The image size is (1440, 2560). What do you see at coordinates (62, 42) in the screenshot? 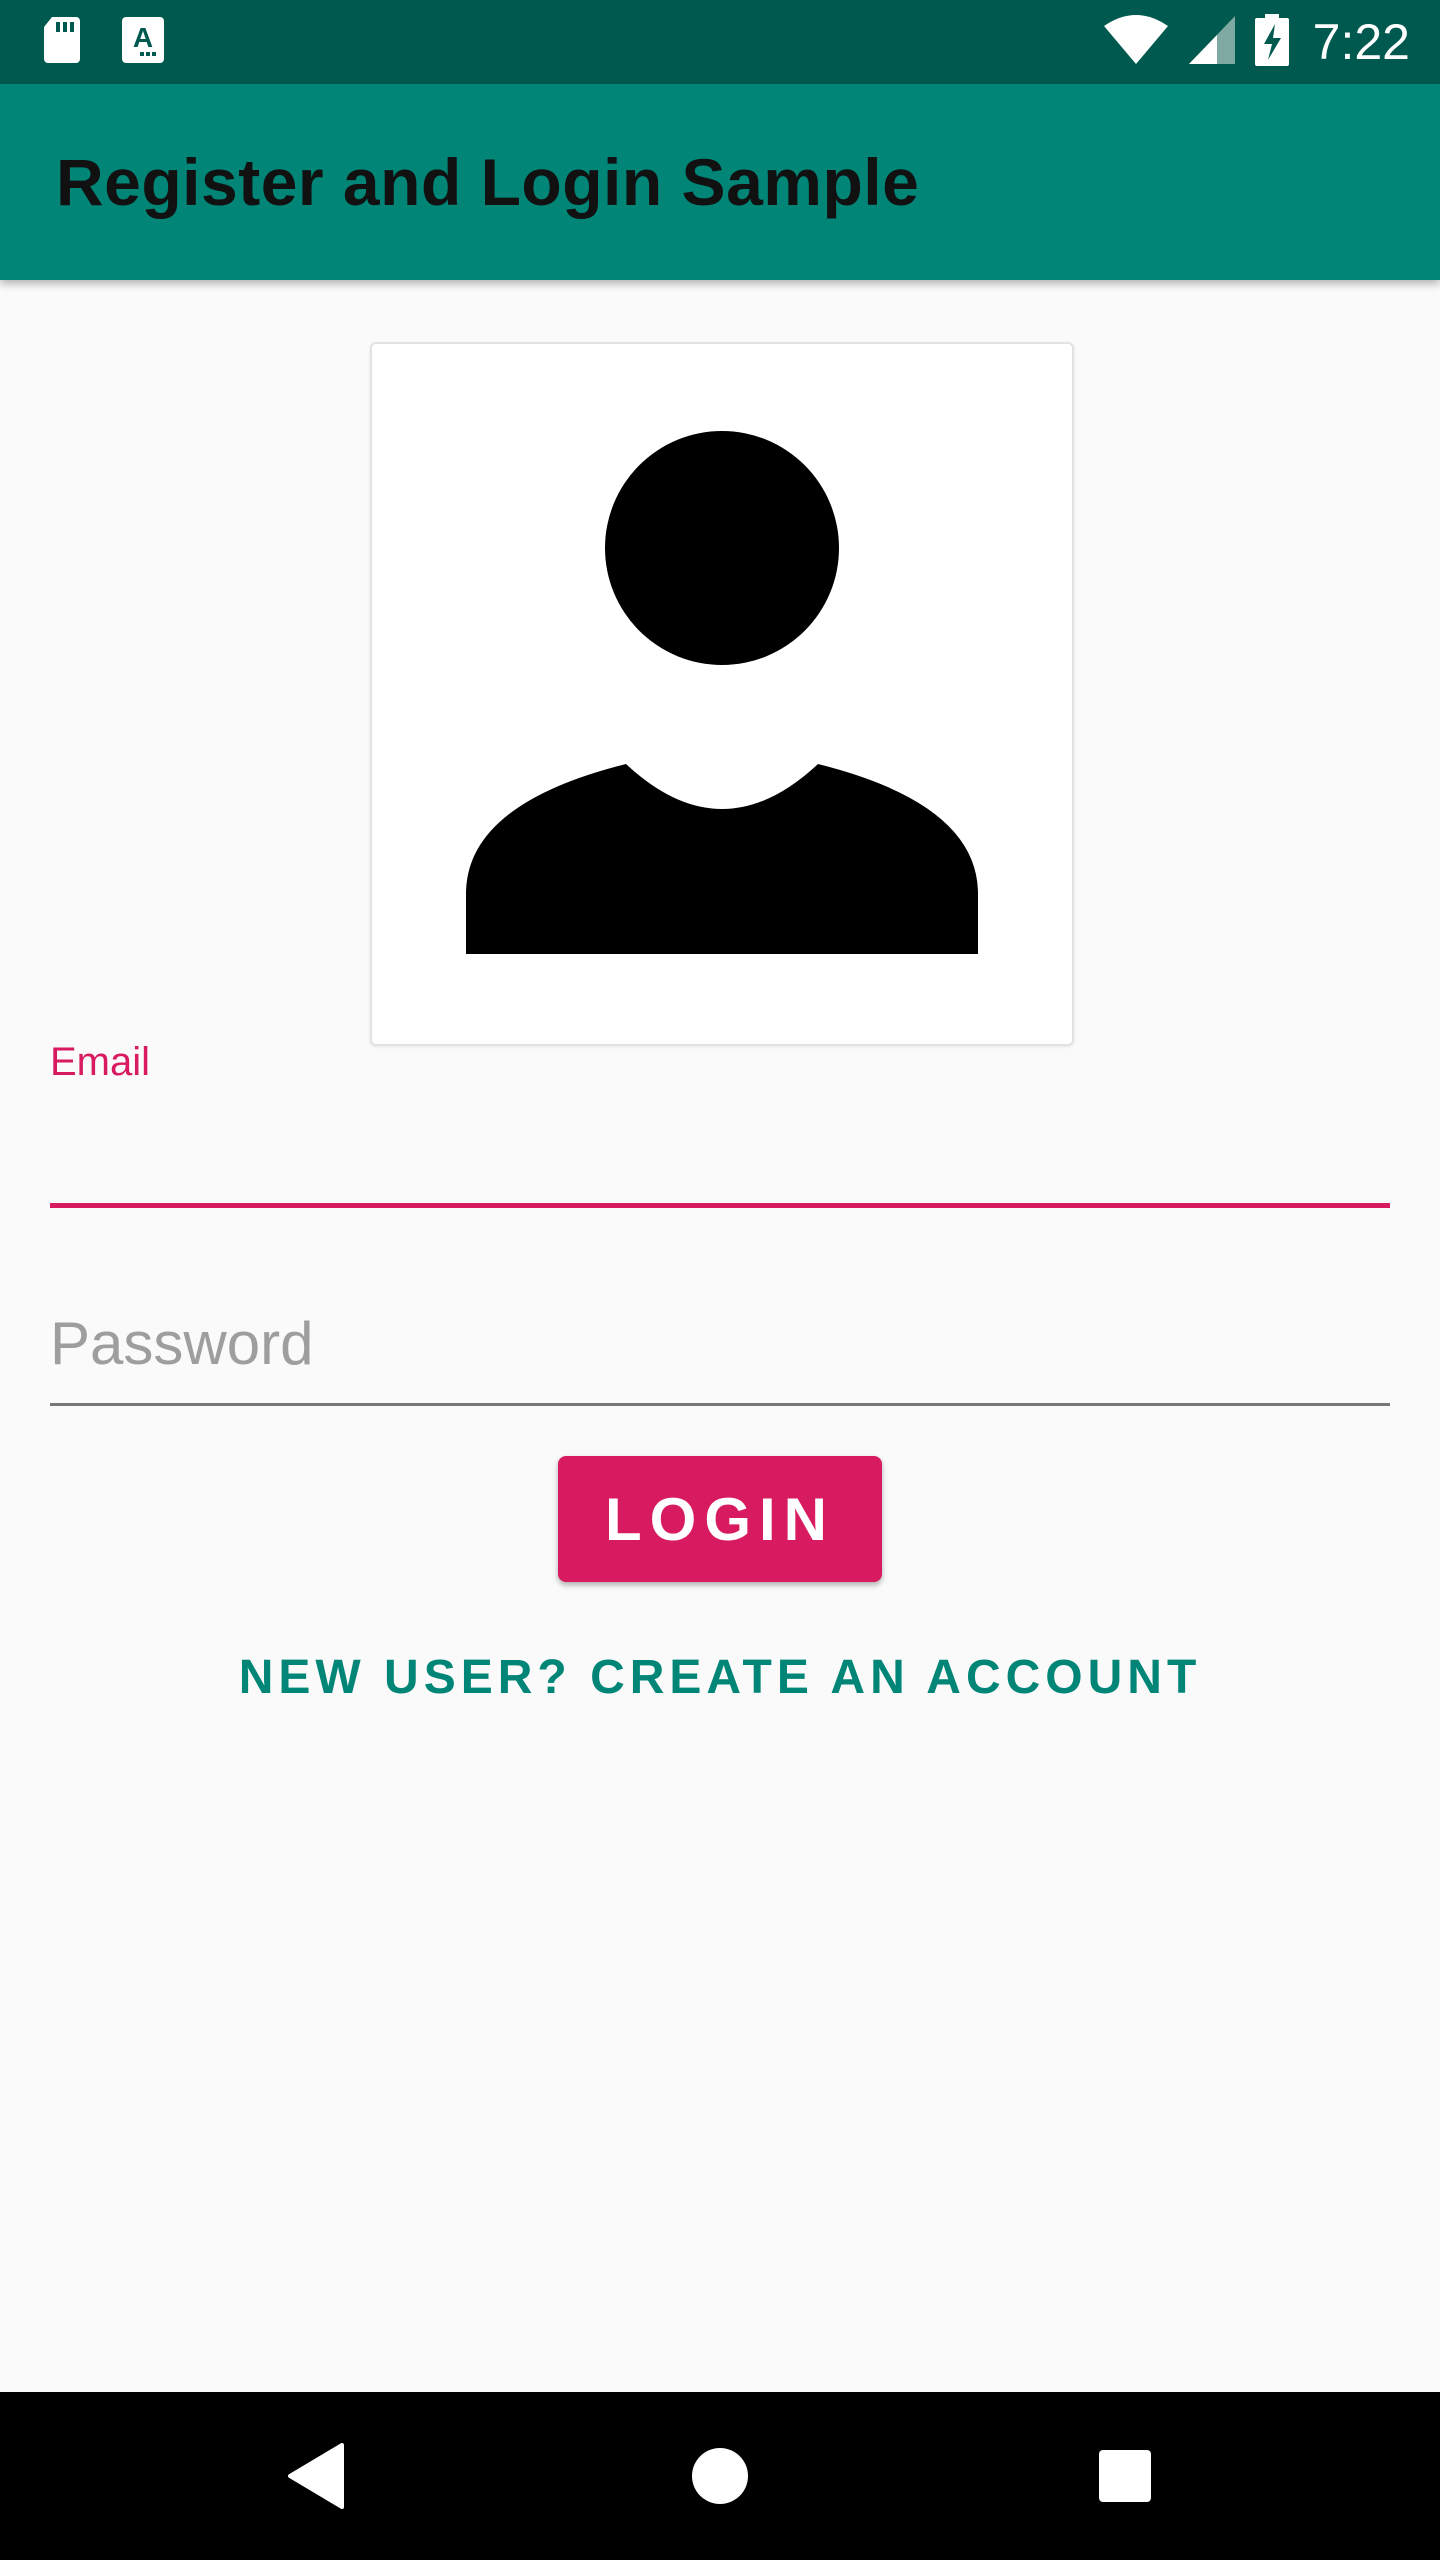
I see `sd-card-icon` at bounding box center [62, 42].